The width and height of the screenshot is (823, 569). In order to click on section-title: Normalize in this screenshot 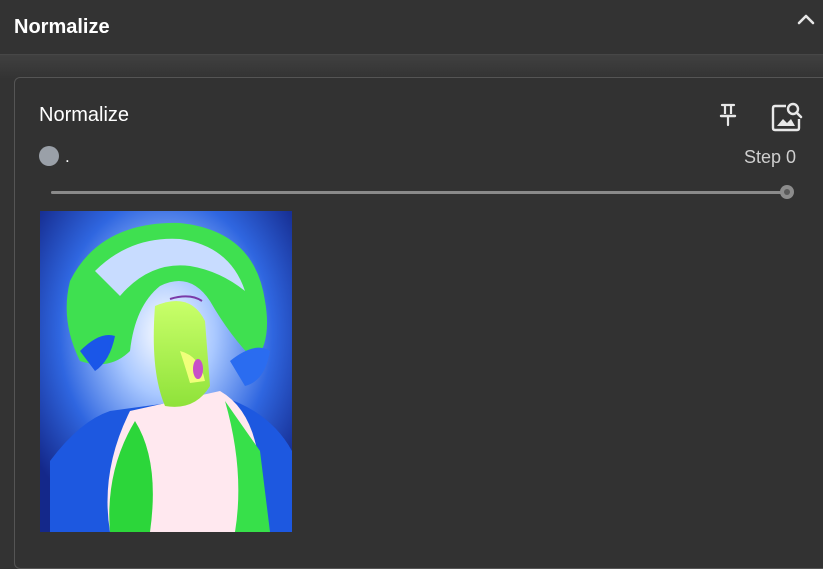, I will do `click(62, 27)`.